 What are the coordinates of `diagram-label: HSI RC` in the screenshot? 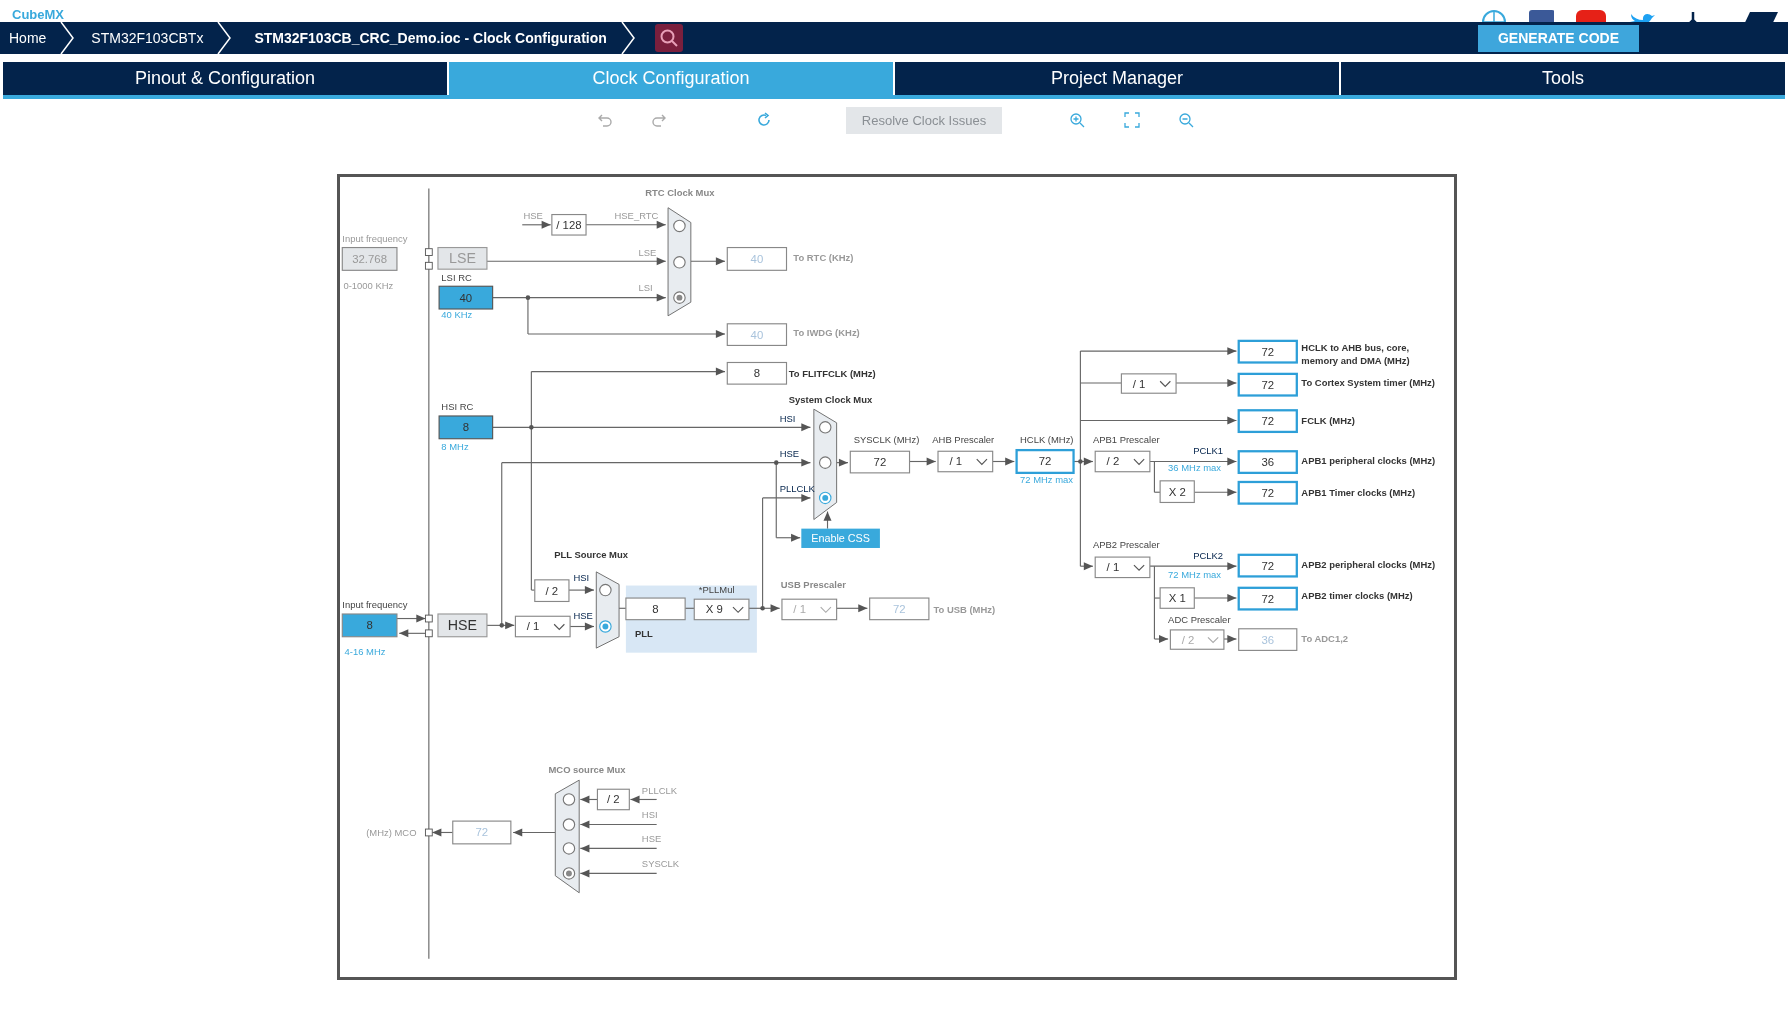 It's located at (457, 407).